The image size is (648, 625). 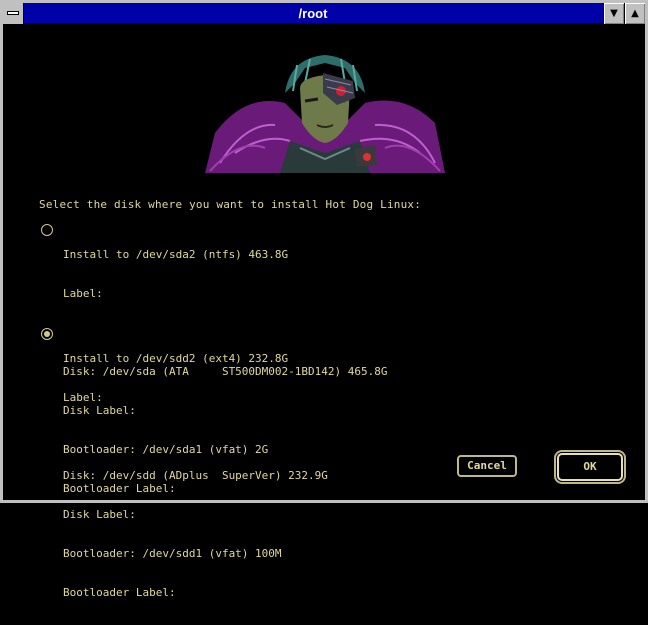 What do you see at coordinates (119, 592) in the screenshot?
I see `option-bootloader-label: Bootloader Label:` at bounding box center [119, 592].